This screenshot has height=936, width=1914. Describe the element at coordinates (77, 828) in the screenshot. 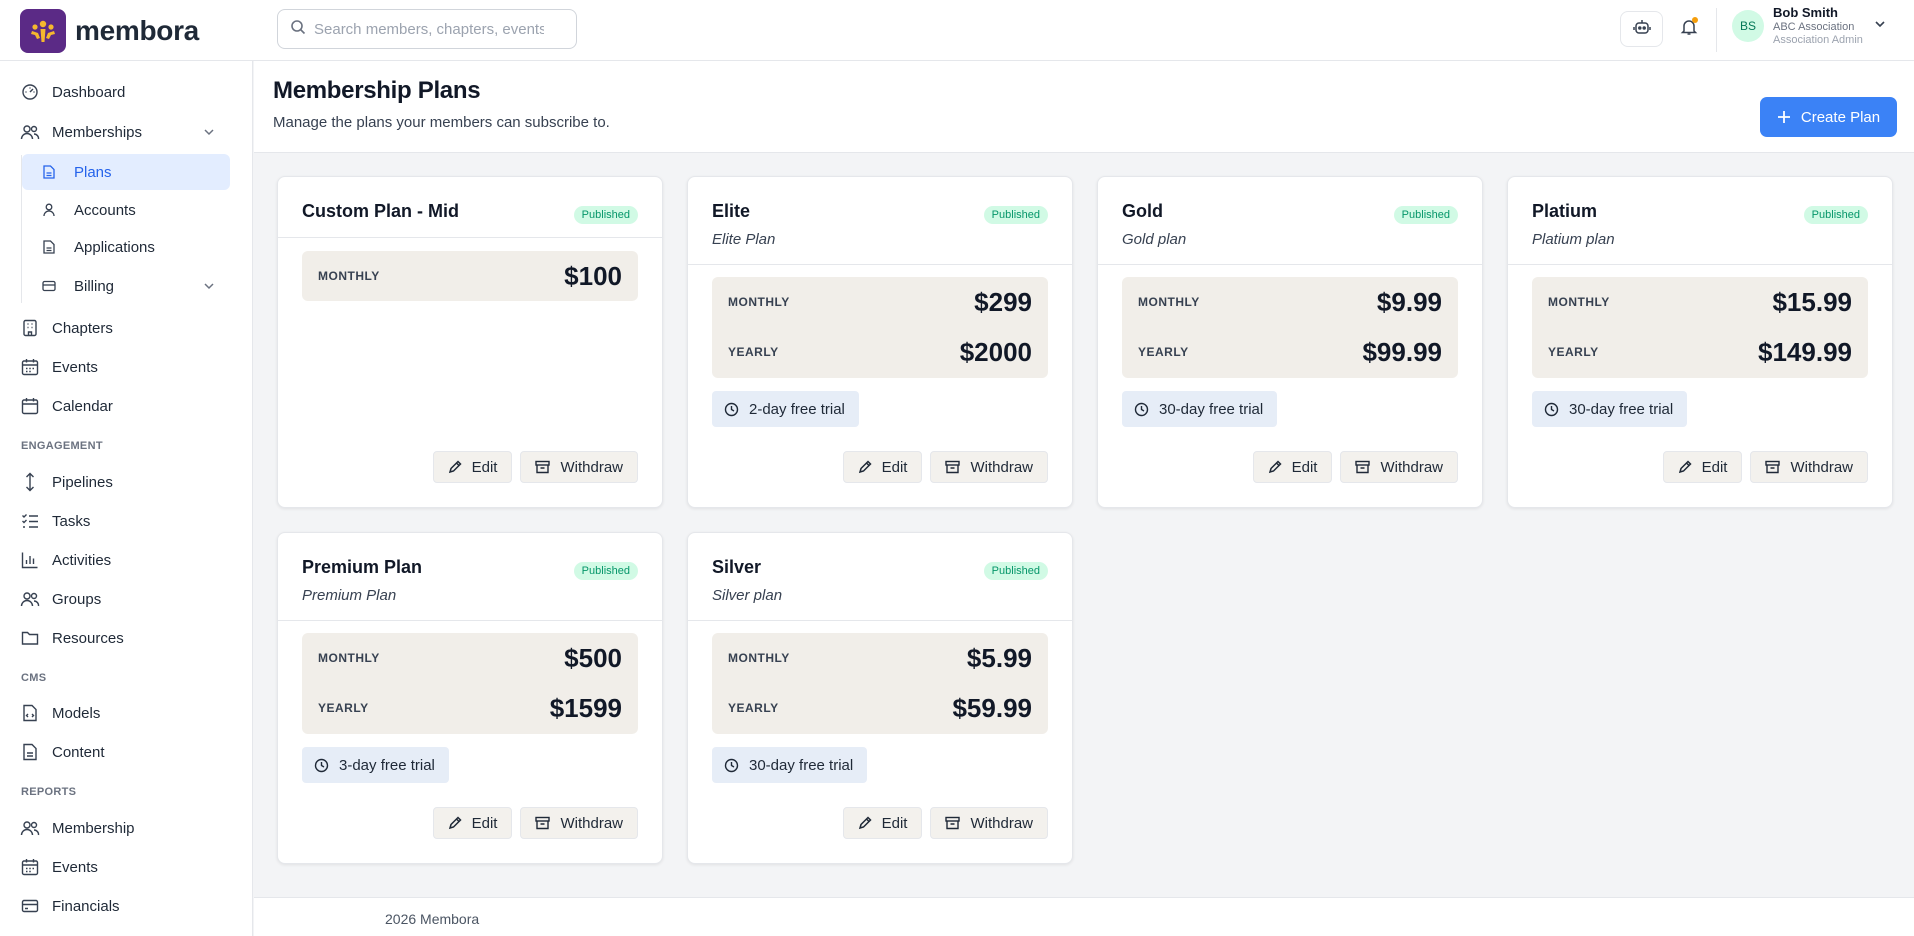

I see `sidebar-item-report-membership: Membership` at that location.